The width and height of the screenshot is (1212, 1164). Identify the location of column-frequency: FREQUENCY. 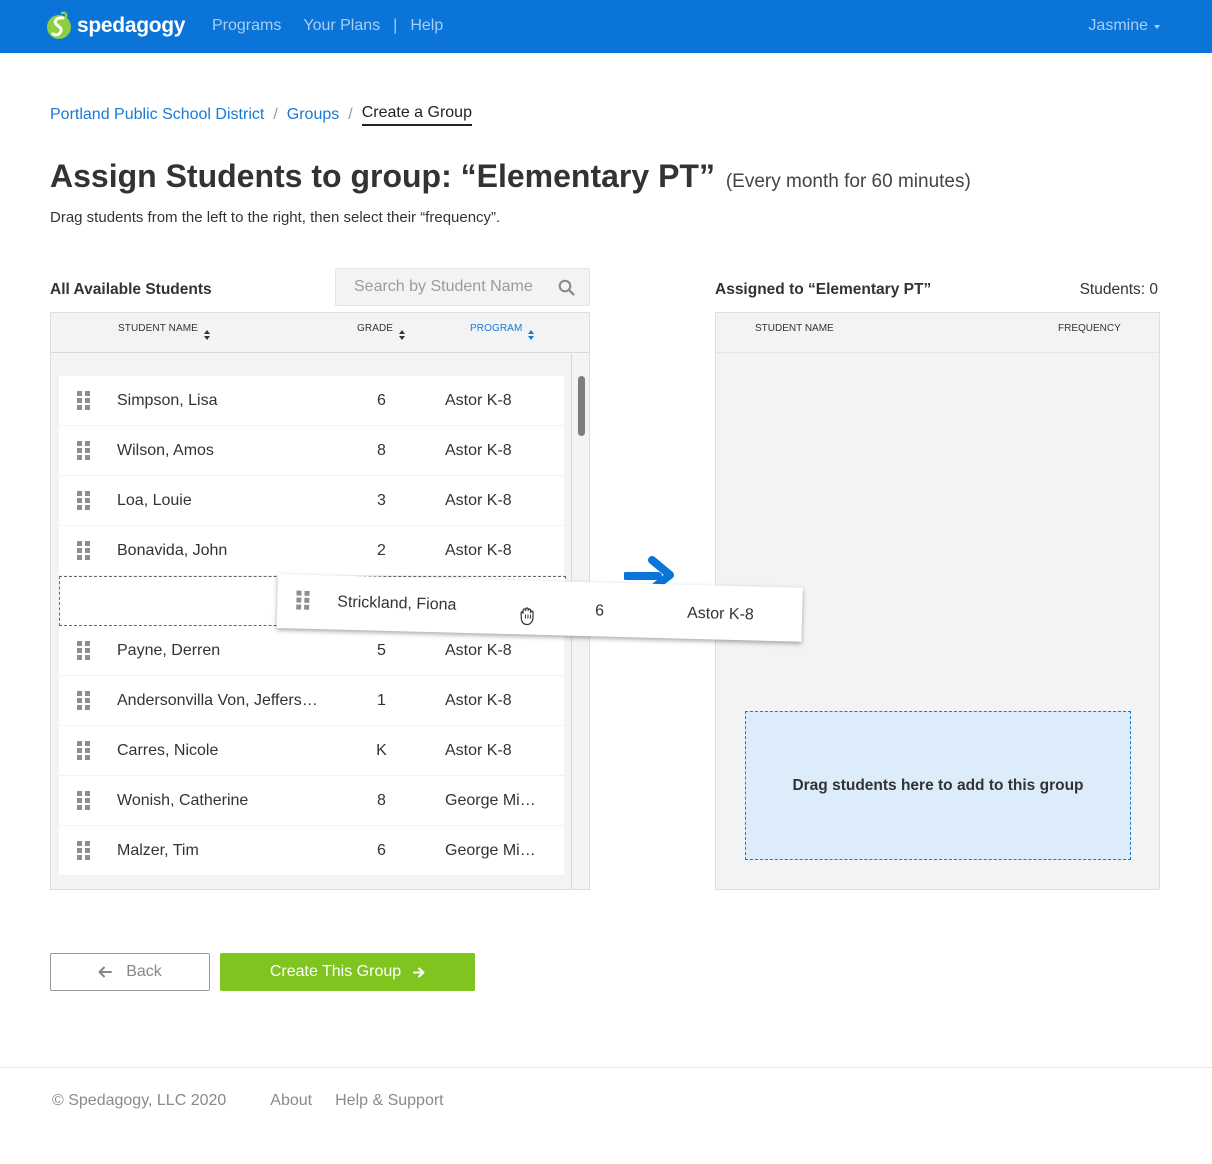
(1089, 328).